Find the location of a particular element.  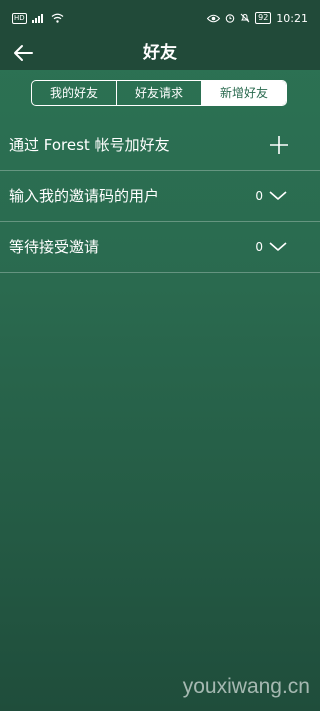

tab-my-friends: 我的好友 is located at coordinates (74, 93).